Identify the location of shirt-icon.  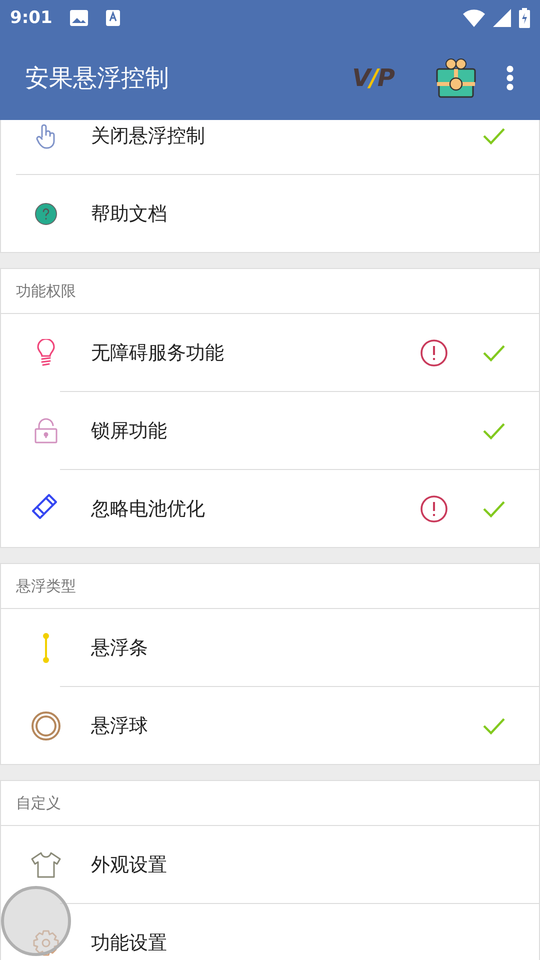
(46, 865).